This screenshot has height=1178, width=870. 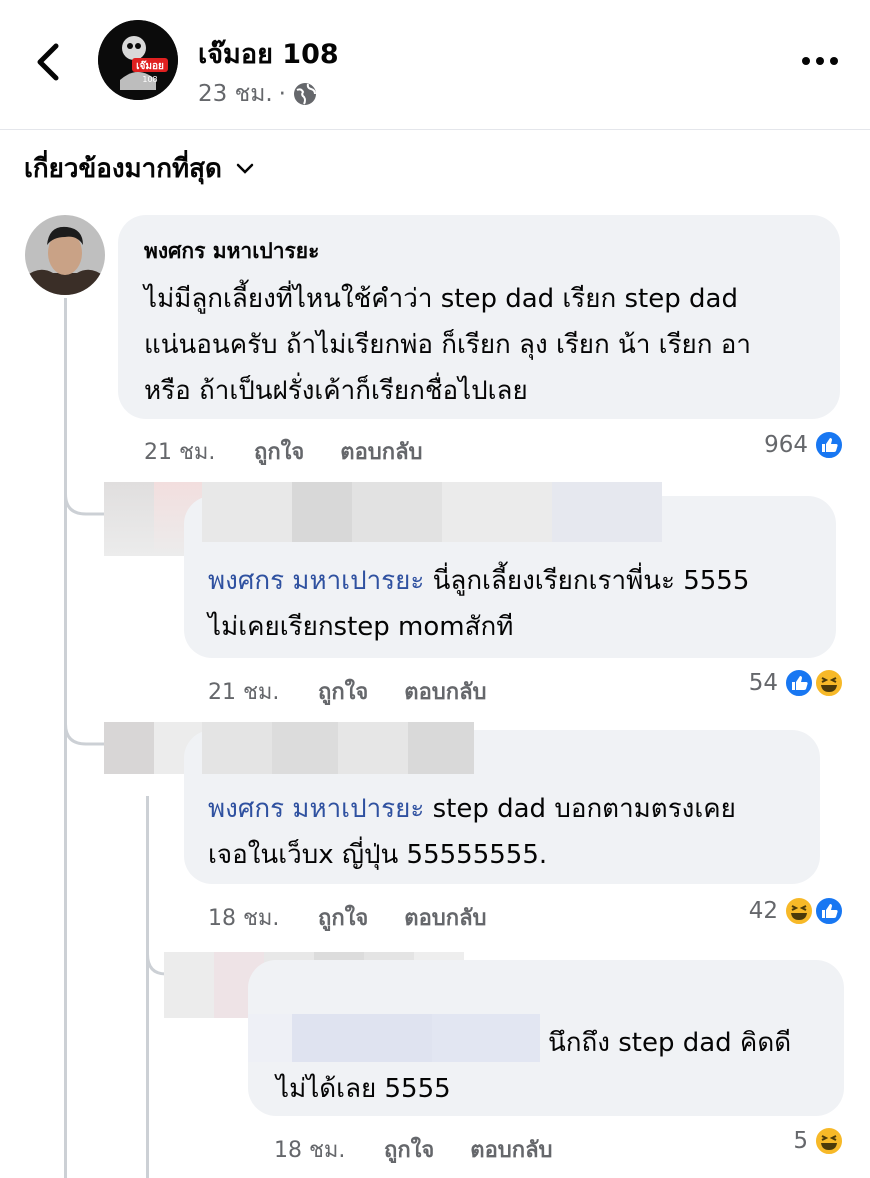 I want to click on person-photo-icon, so click(x=65, y=255).